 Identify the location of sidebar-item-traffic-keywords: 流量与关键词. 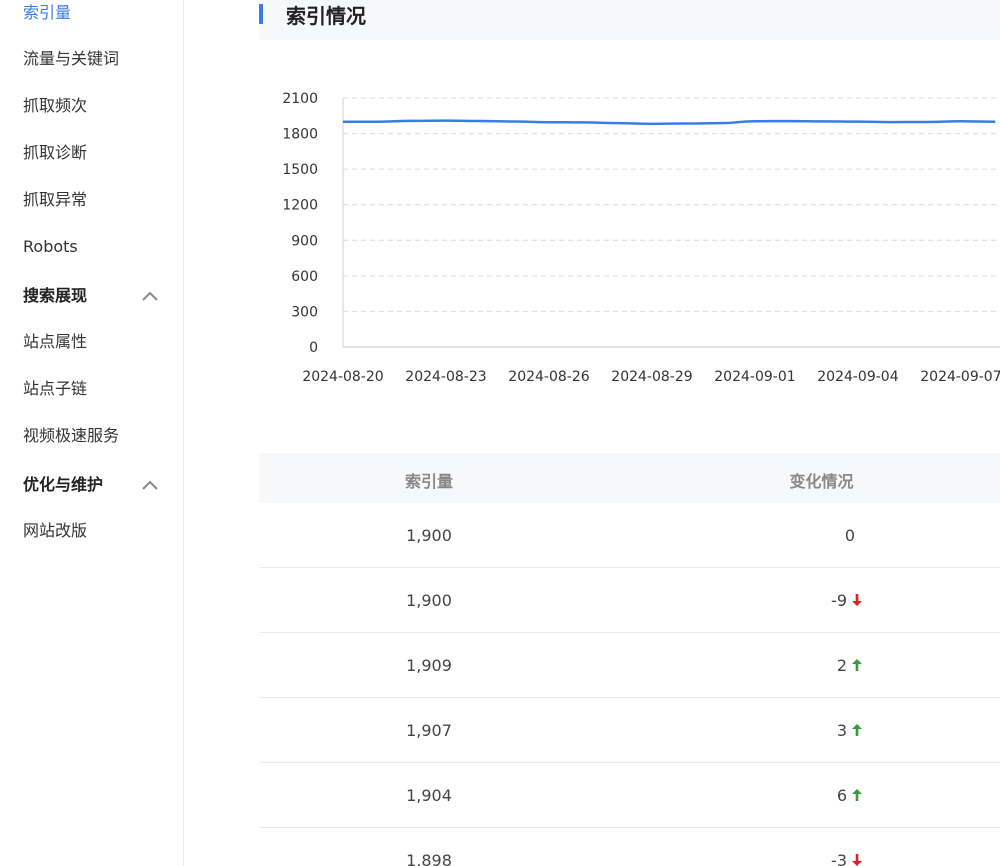
(71, 59).